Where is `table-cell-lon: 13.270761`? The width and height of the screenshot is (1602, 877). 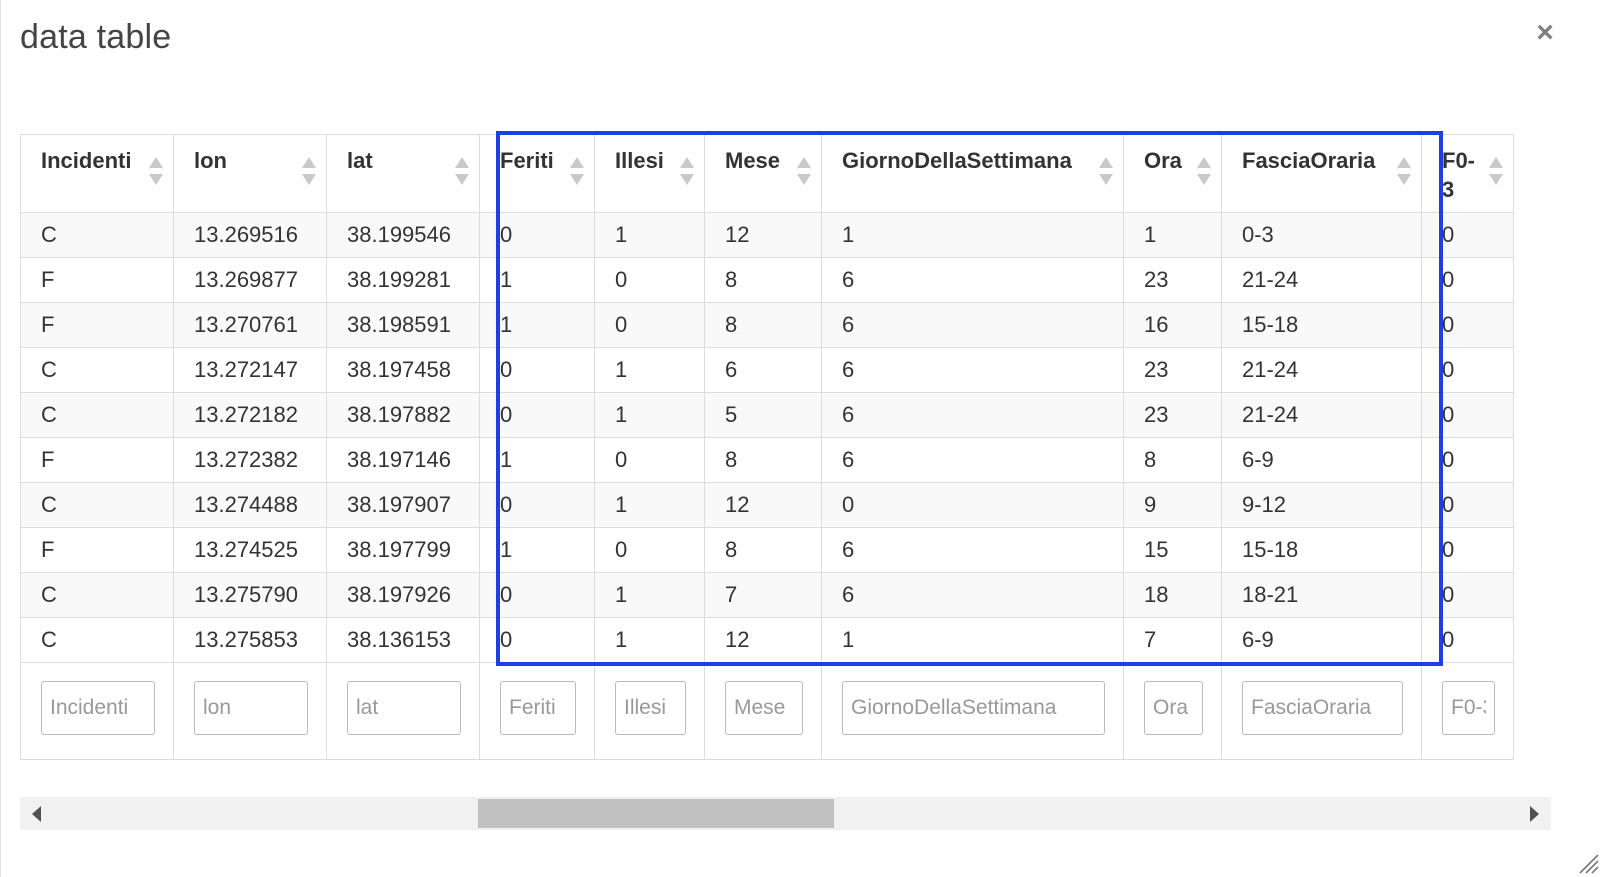
table-cell-lon: 13.270761 is located at coordinates (250, 325).